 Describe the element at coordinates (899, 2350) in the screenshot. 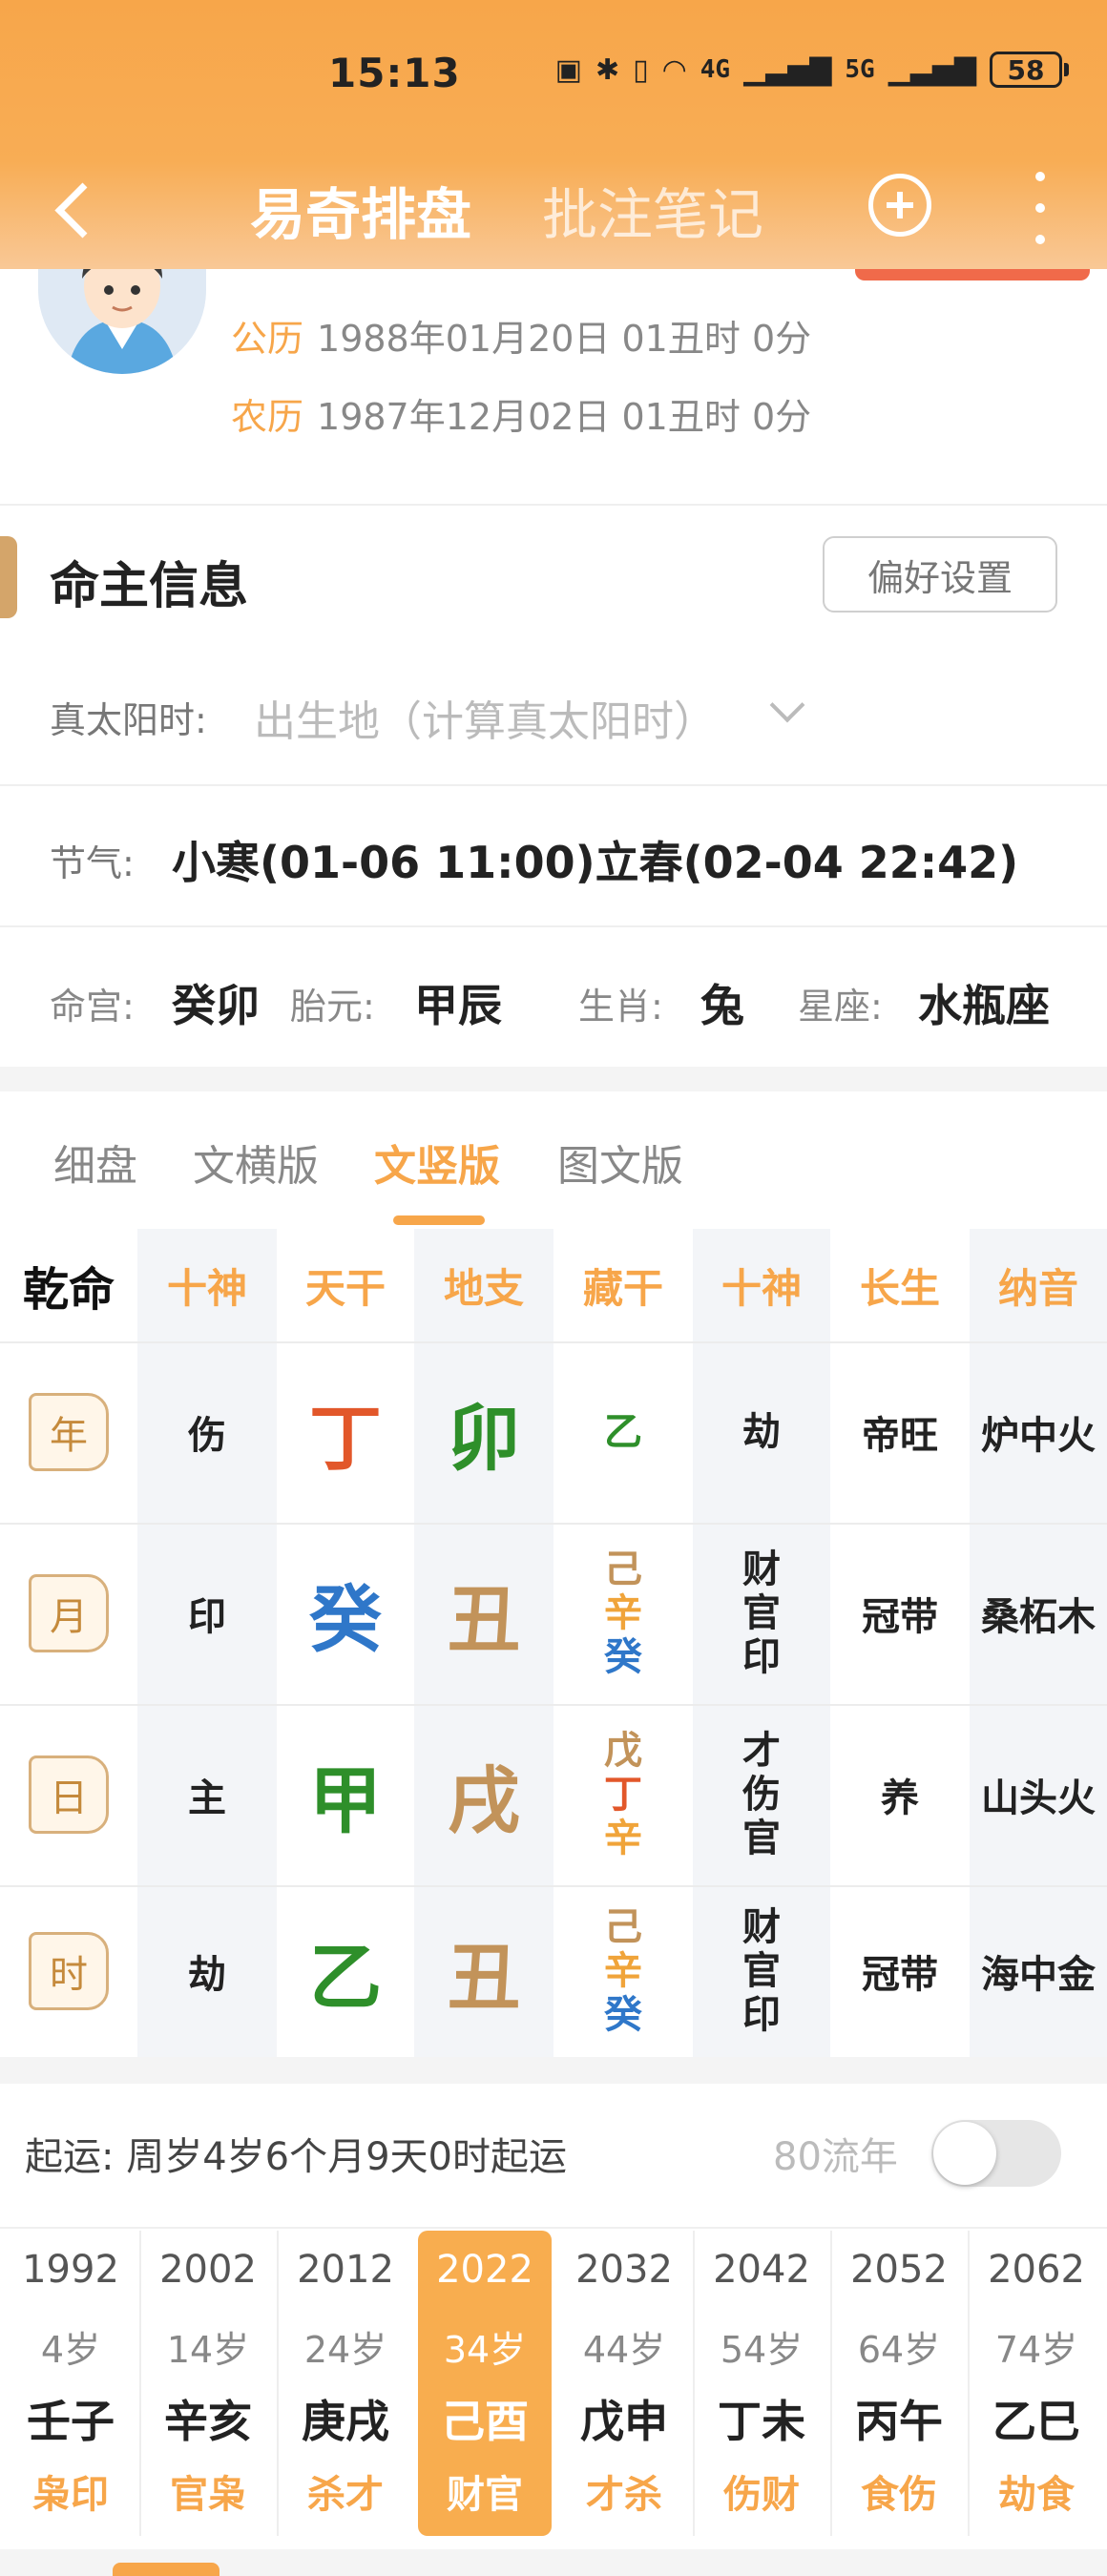

I see `dayun-age: 64岁` at that location.